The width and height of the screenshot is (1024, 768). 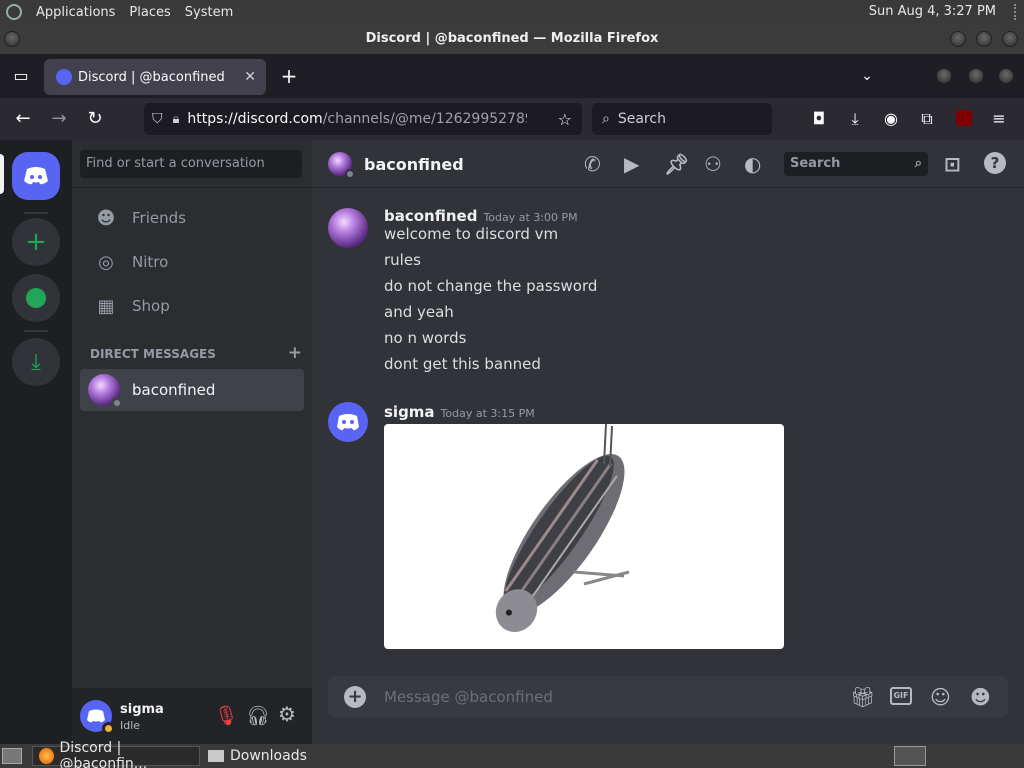 What do you see at coordinates (106, 218) in the screenshot?
I see `friends-icon: ☻` at bounding box center [106, 218].